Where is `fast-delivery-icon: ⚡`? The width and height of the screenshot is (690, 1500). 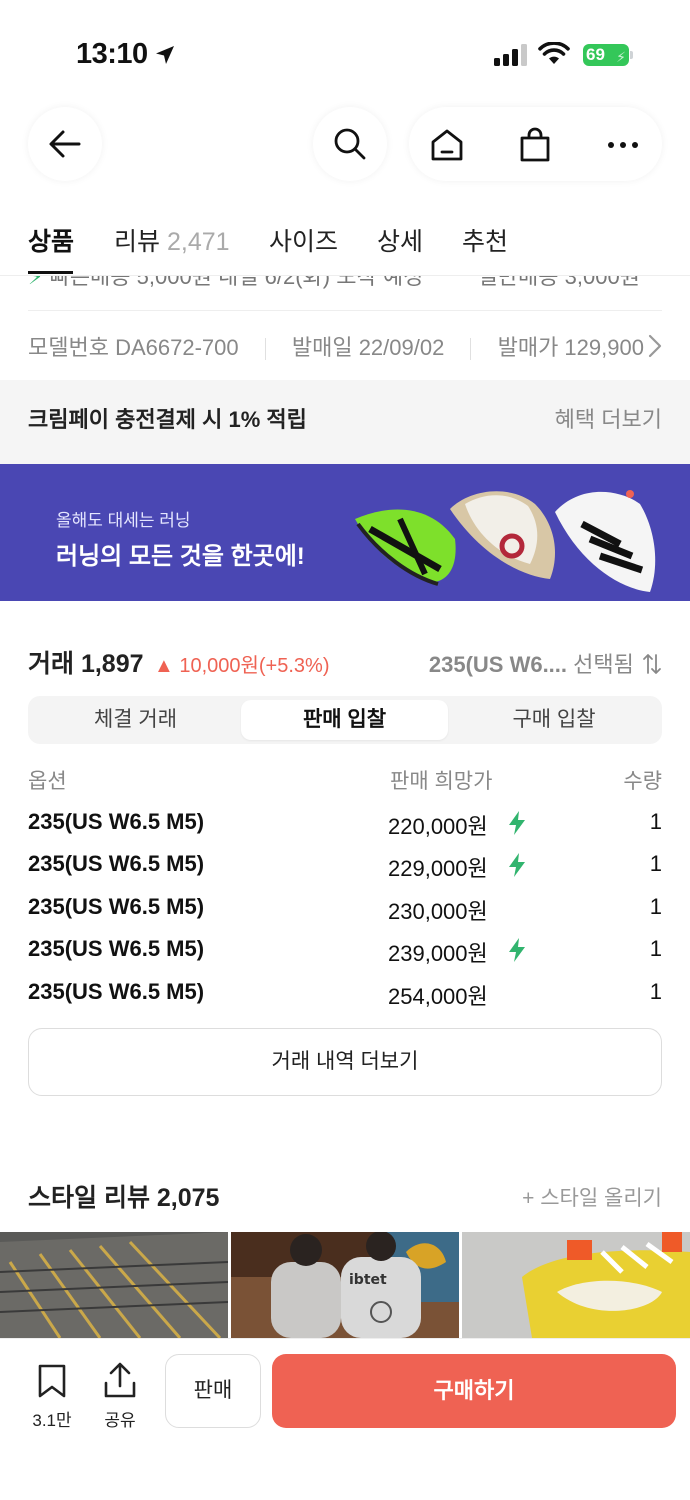
fast-delivery-icon: ⚡ is located at coordinates (36, 282).